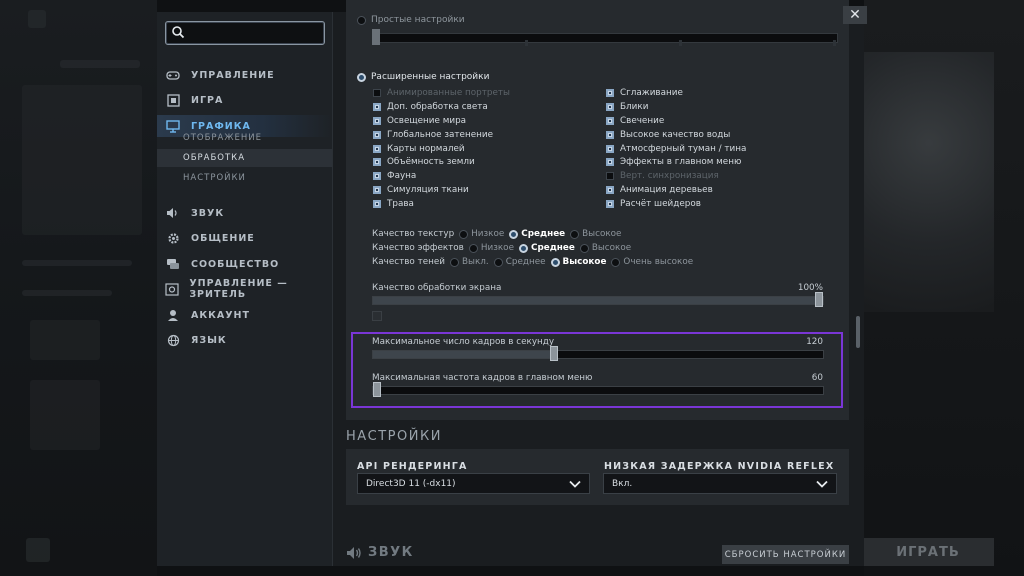 The width and height of the screenshot is (1024, 576). Describe the element at coordinates (441, 176) in the screenshot. I see `checkbox-option: Фауна` at that location.